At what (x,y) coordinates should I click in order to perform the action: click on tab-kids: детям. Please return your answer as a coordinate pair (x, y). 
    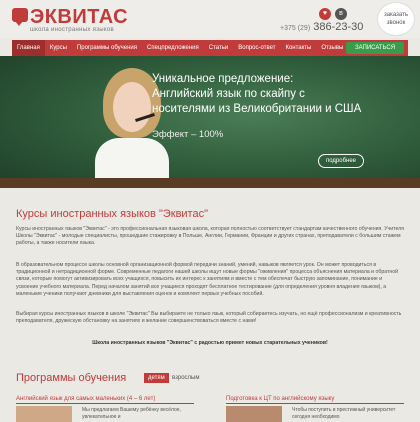
    Looking at the image, I should click on (156, 378).